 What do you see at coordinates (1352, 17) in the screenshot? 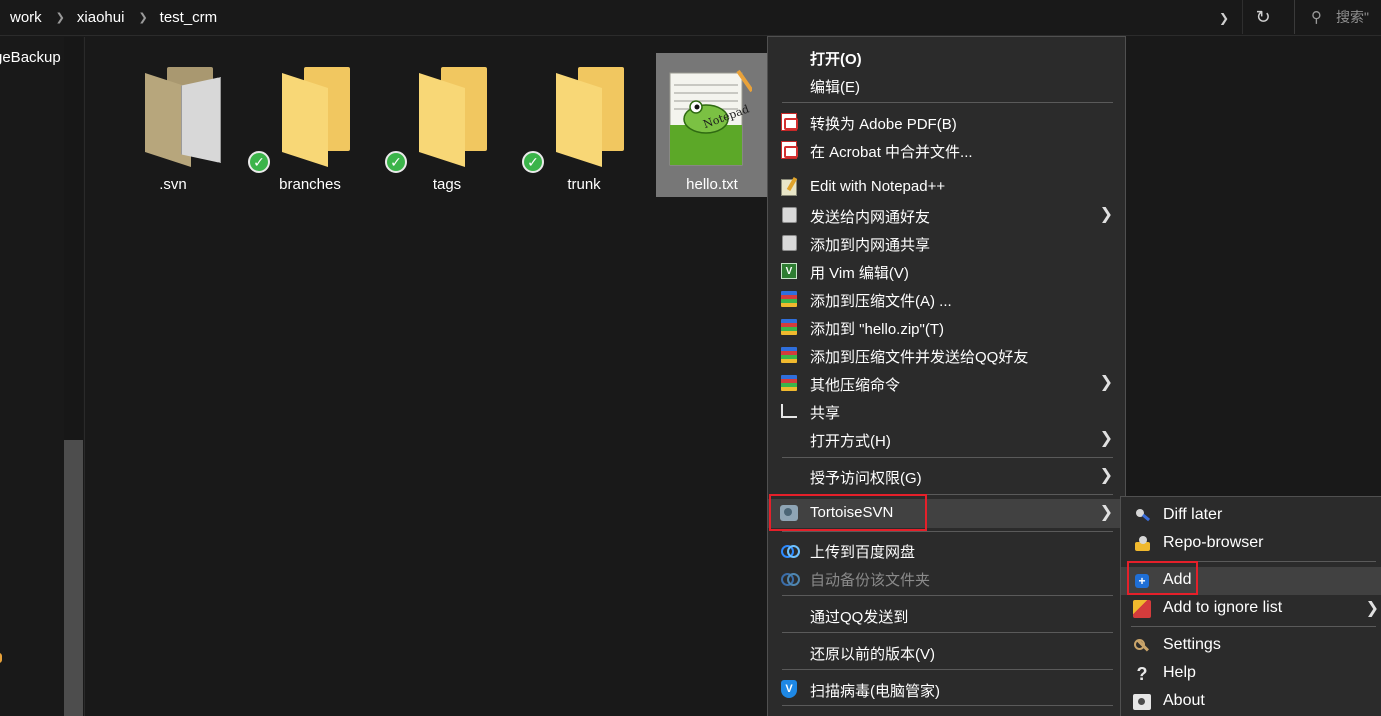
I see `search-placeholder: 搜索"` at bounding box center [1352, 17].